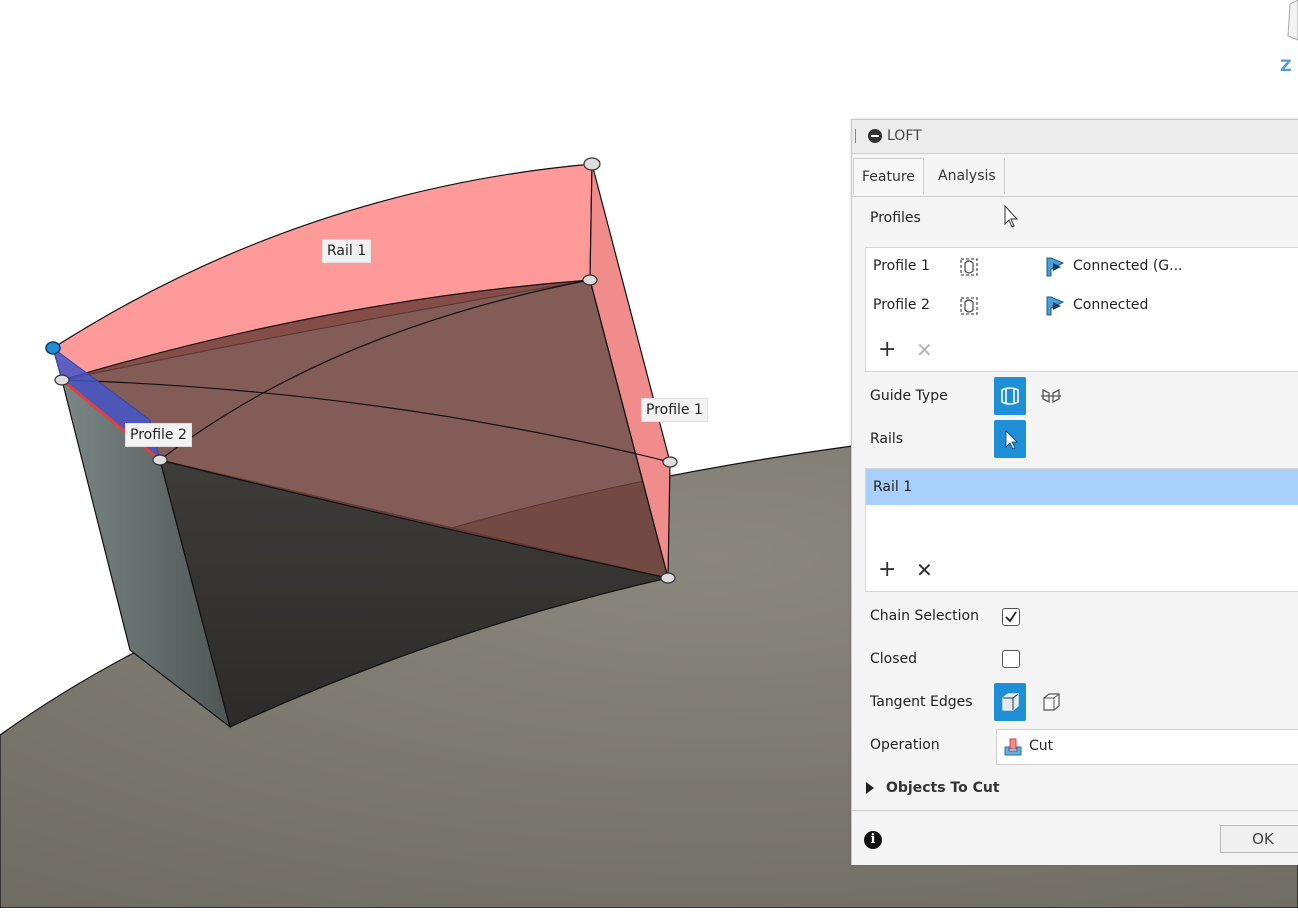 The height and width of the screenshot is (912, 1298). I want to click on add-rail-button: +, so click(887, 570).